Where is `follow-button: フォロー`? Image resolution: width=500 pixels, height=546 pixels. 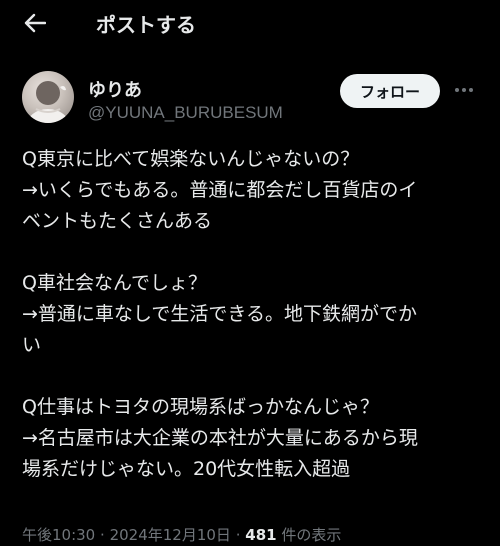
follow-button: フォロー is located at coordinates (390, 91).